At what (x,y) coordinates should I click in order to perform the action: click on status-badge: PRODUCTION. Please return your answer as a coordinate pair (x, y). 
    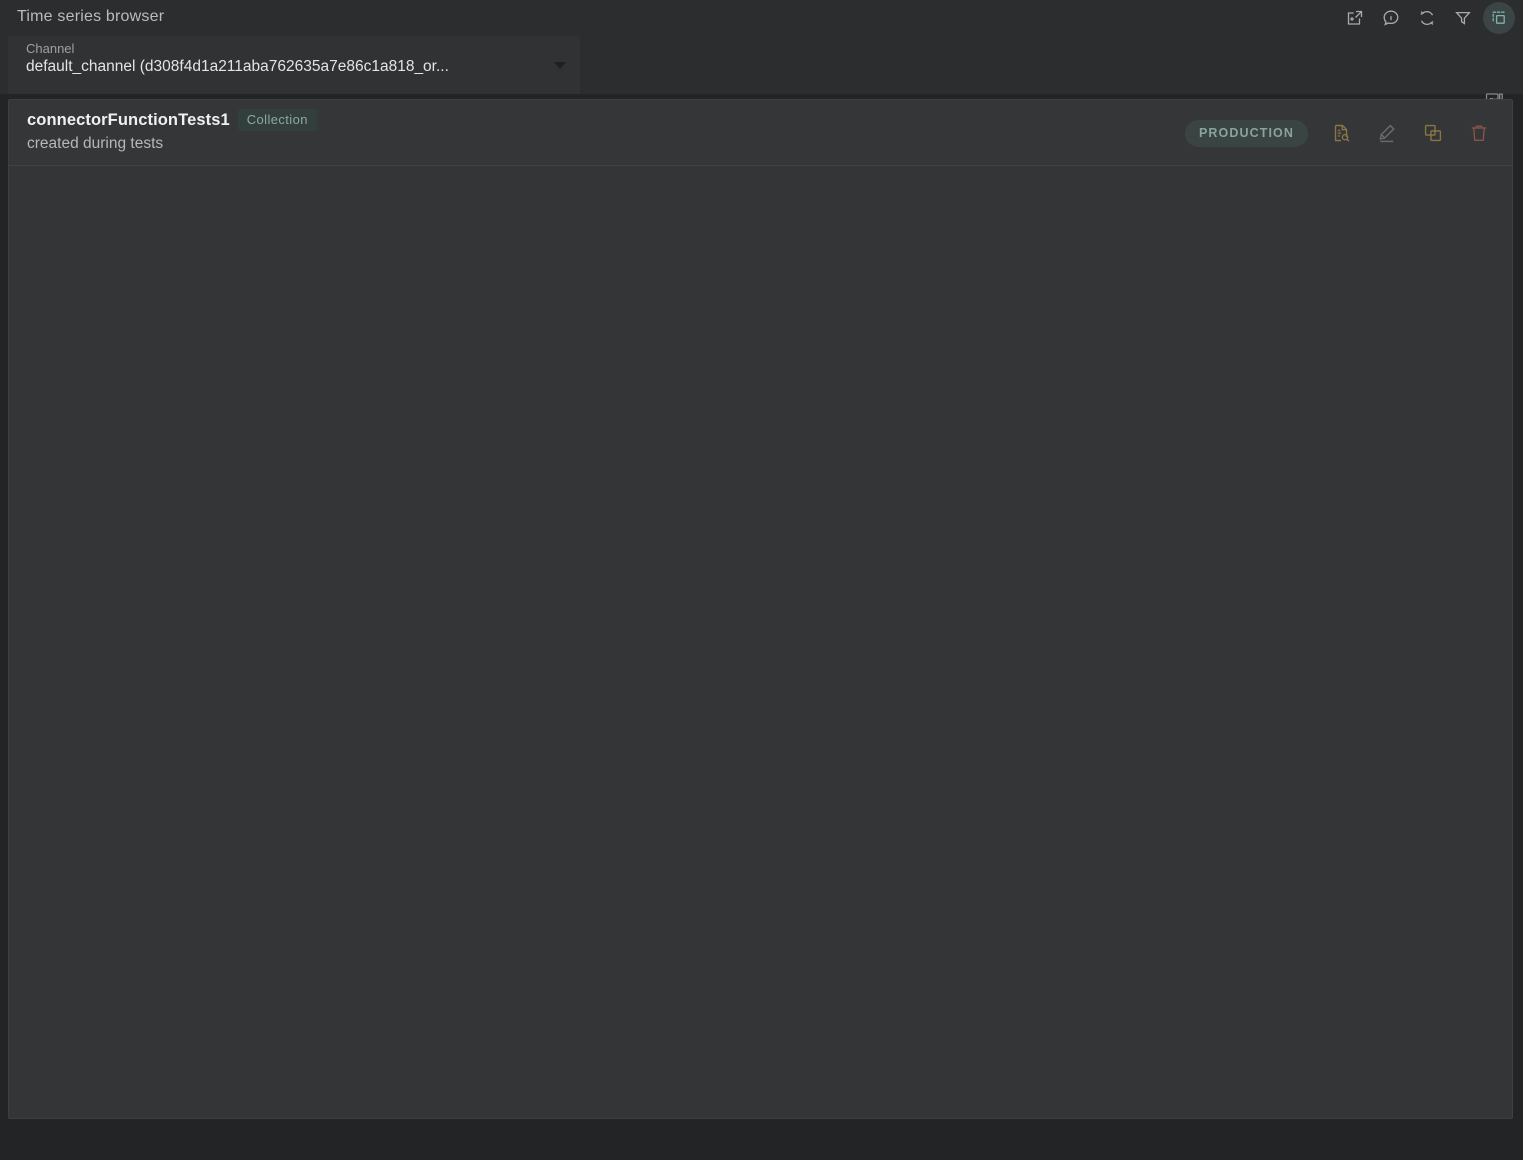
    Looking at the image, I should click on (1246, 133).